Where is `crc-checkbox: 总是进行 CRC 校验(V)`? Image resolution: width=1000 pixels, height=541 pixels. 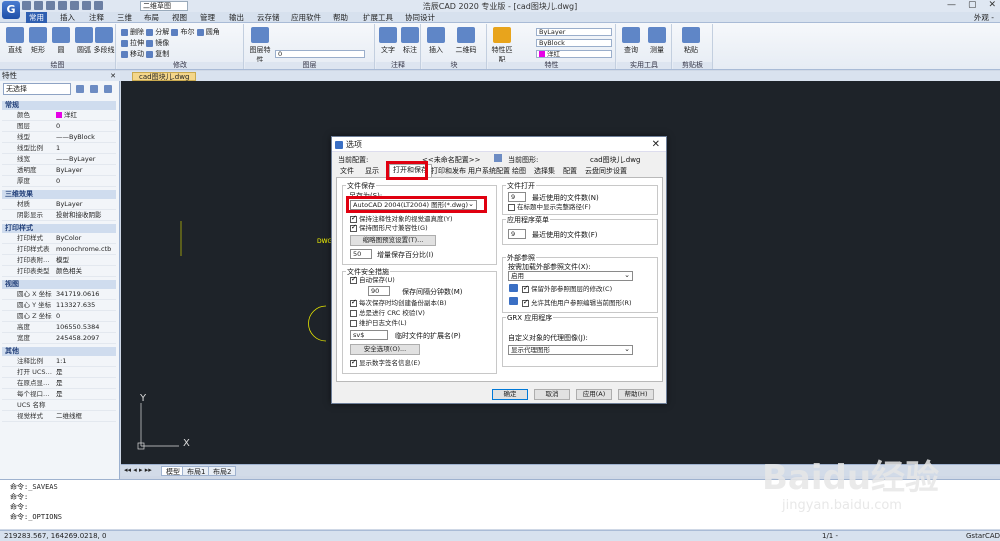
crc-checkbox: 总是进行 CRC 校验(V) is located at coordinates (387, 313).